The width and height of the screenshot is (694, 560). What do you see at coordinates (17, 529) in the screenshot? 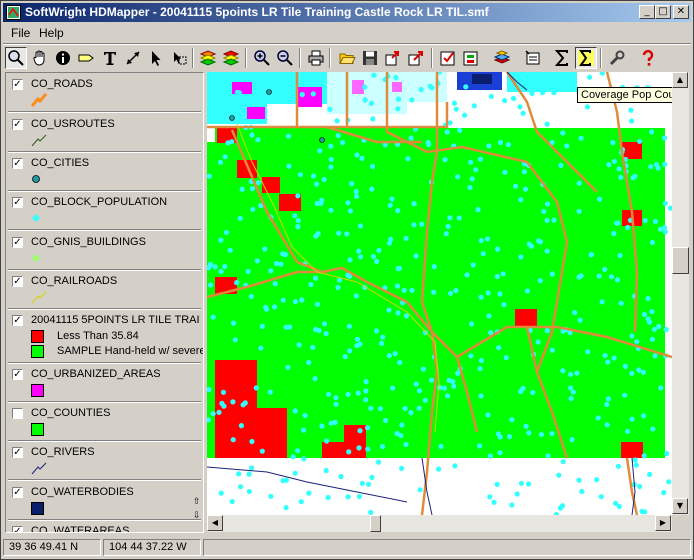
I see `layer-checkbox-waterareas: ✓` at bounding box center [17, 529].